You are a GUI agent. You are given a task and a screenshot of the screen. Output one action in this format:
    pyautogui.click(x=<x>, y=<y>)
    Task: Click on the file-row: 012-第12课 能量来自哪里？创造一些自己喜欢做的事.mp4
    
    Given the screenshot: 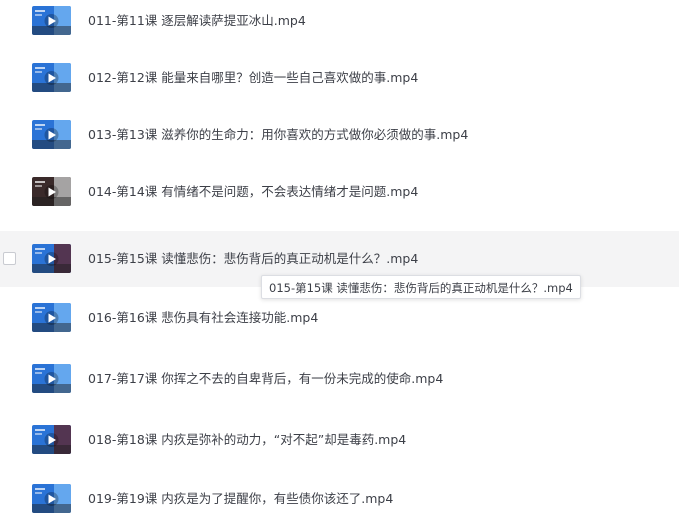 What is the action you would take?
    pyautogui.click(x=339, y=78)
    